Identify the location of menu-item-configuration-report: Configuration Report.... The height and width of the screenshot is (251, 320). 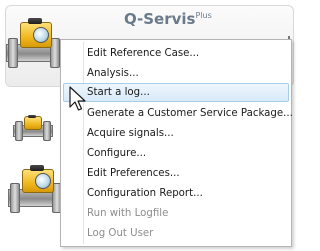
(176, 193).